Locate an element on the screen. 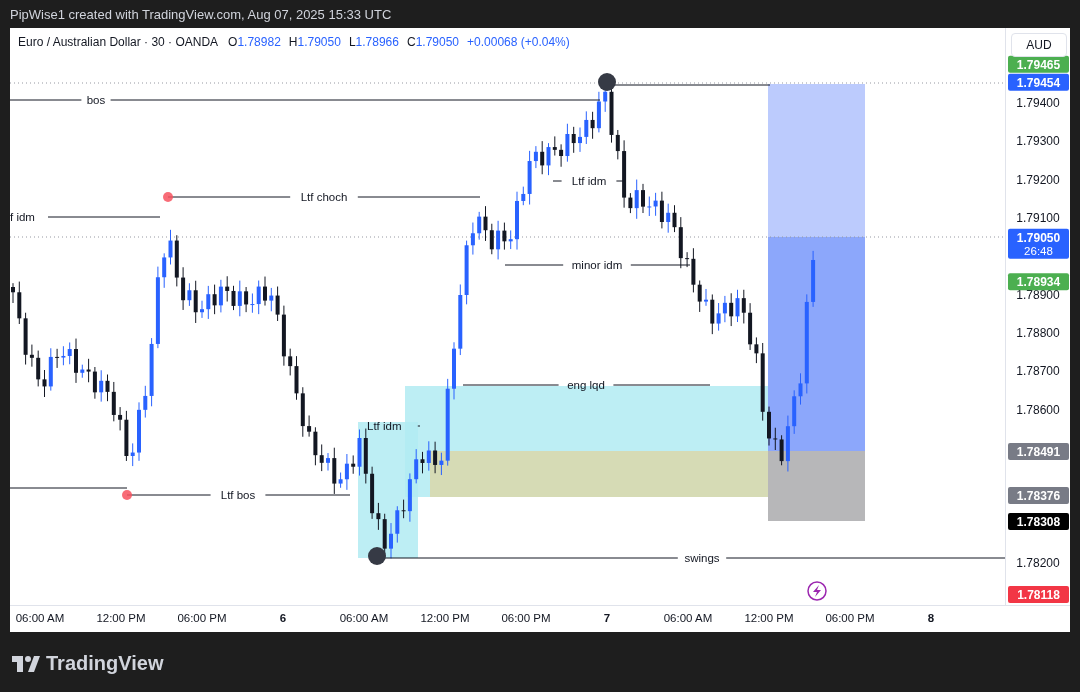 The image size is (1080, 692). ohlc-value: H1.79050 is located at coordinates (314, 42).